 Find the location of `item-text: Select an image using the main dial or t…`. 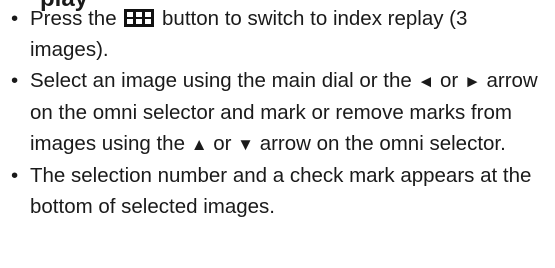

item-text: Select an image using the main dial or t… is located at coordinates (221, 80).